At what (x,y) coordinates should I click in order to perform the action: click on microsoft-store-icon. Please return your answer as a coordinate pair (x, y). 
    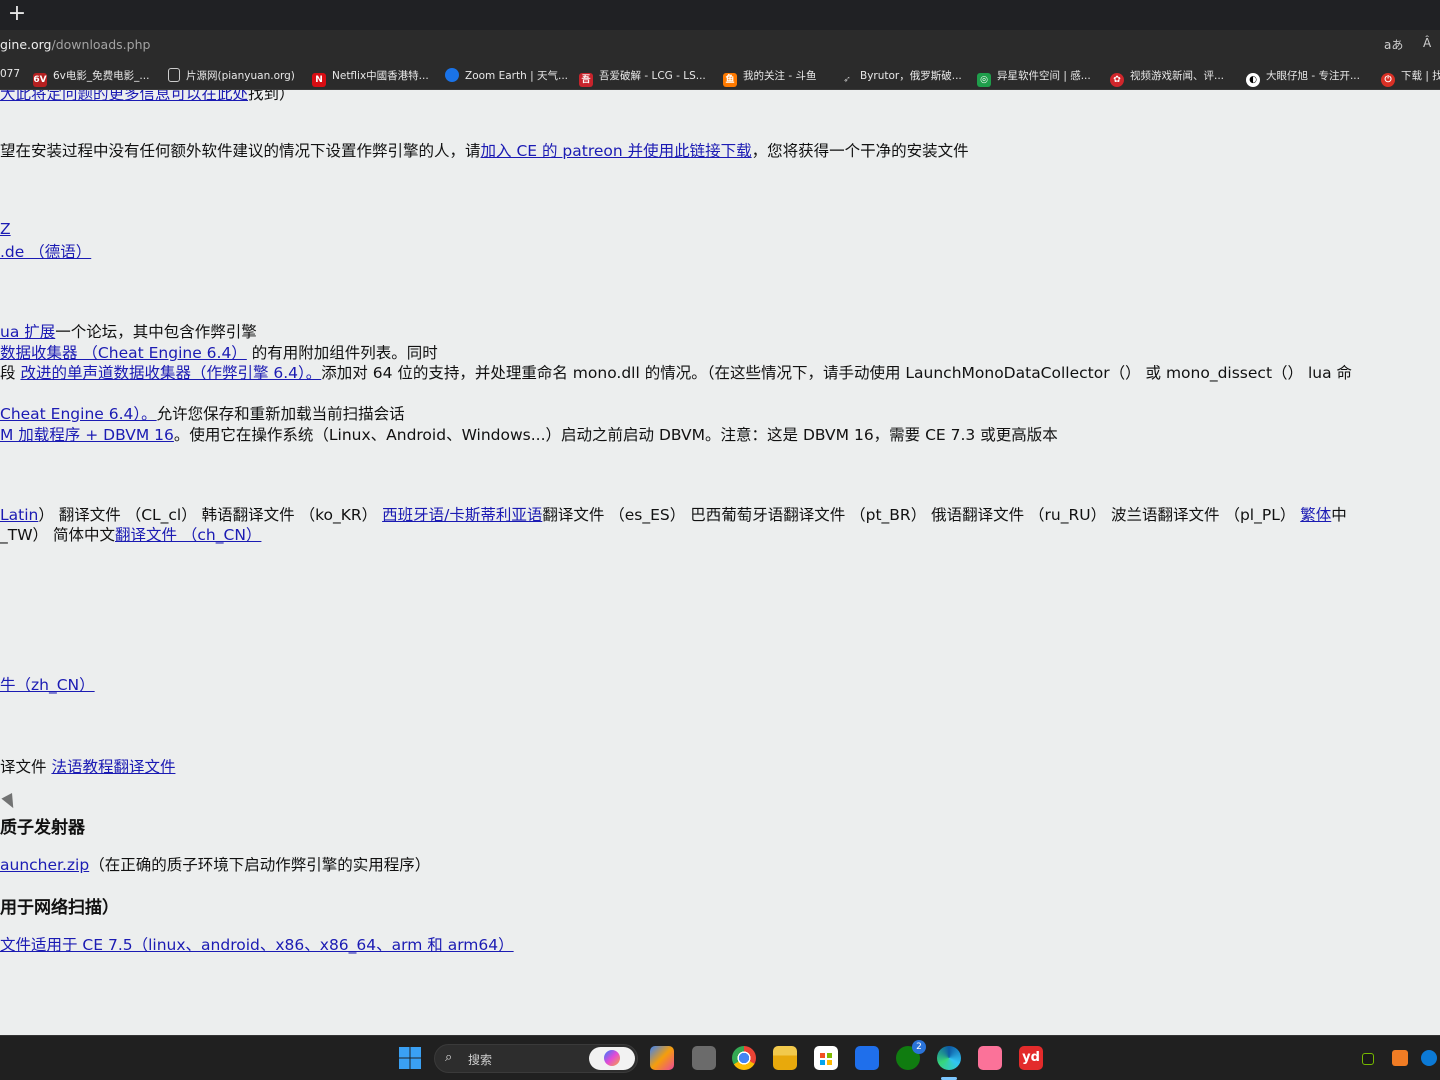
    Looking at the image, I should click on (826, 1058).